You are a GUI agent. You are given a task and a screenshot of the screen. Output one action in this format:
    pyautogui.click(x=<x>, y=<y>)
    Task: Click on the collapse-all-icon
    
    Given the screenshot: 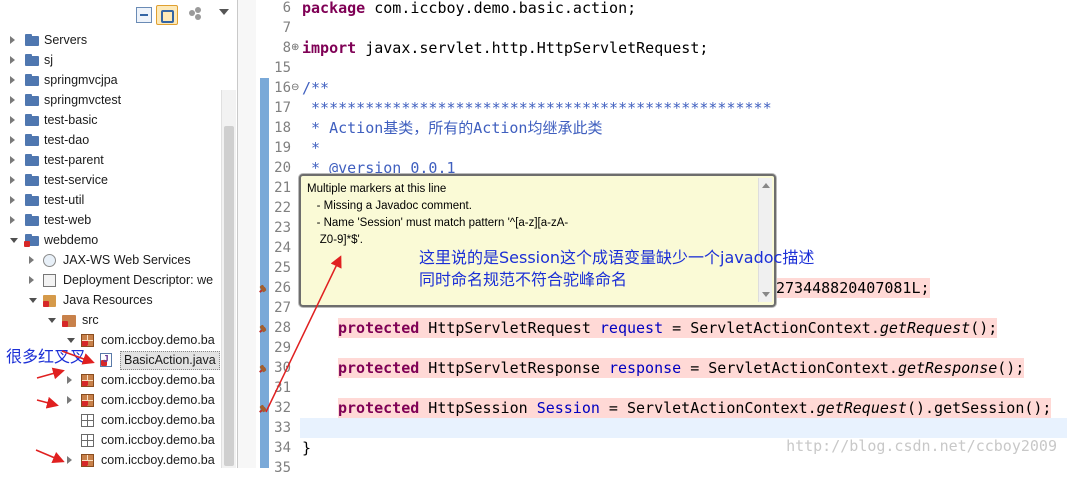 What is the action you would take?
    pyautogui.click(x=144, y=15)
    